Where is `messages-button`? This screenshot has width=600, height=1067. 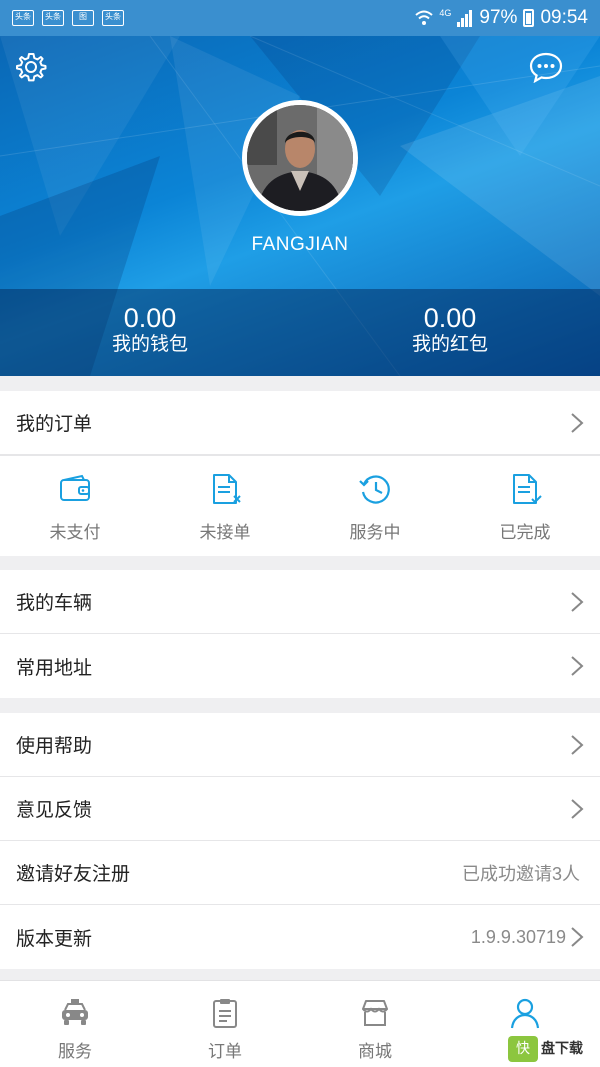
messages-button is located at coordinates (546, 67).